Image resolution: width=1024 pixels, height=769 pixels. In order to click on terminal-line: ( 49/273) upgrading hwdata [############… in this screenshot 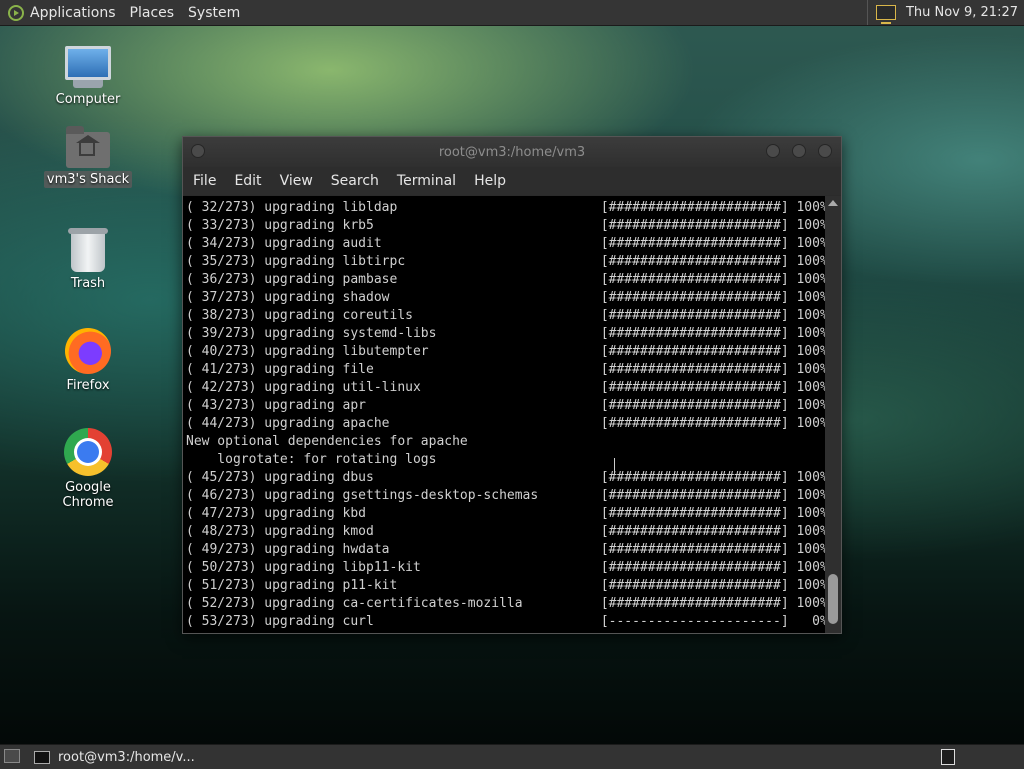, I will do `click(505, 549)`.